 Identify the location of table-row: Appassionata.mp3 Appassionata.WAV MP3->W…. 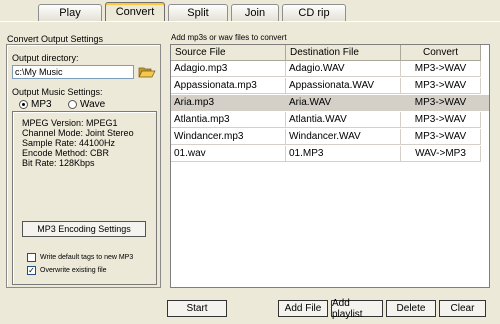
(330, 86).